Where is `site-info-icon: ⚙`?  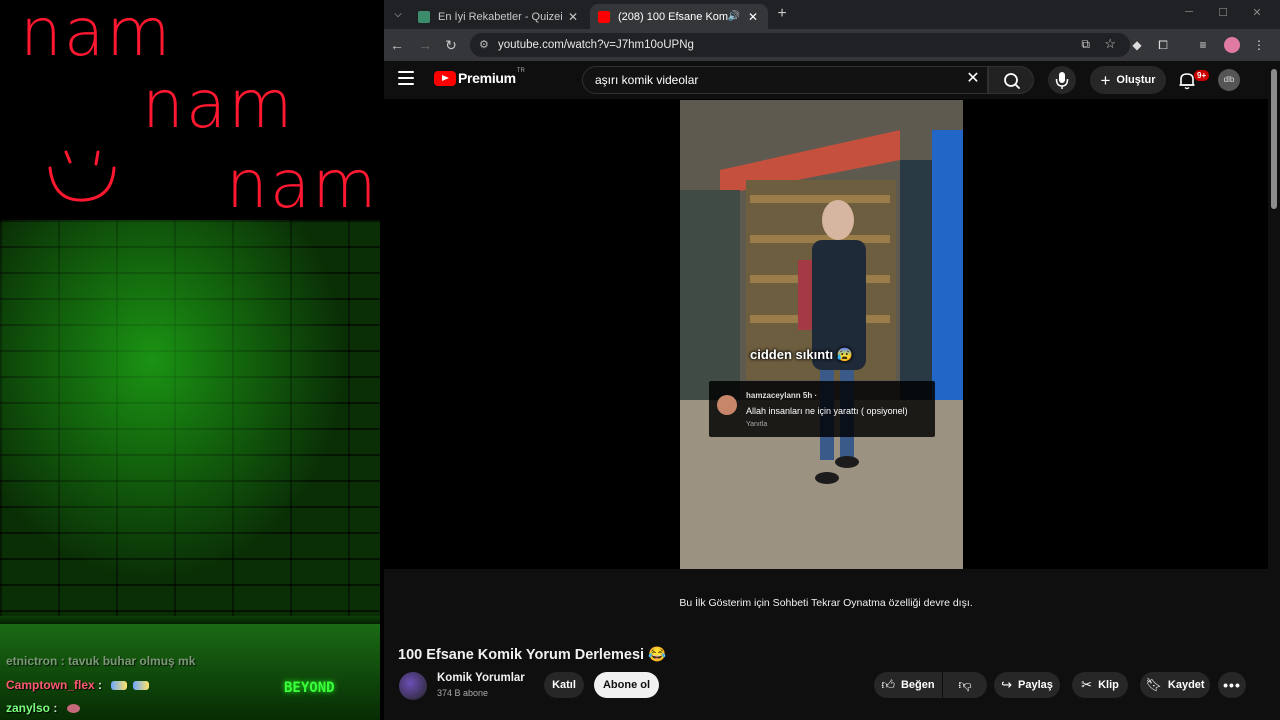
site-info-icon: ⚙ is located at coordinates (484, 44).